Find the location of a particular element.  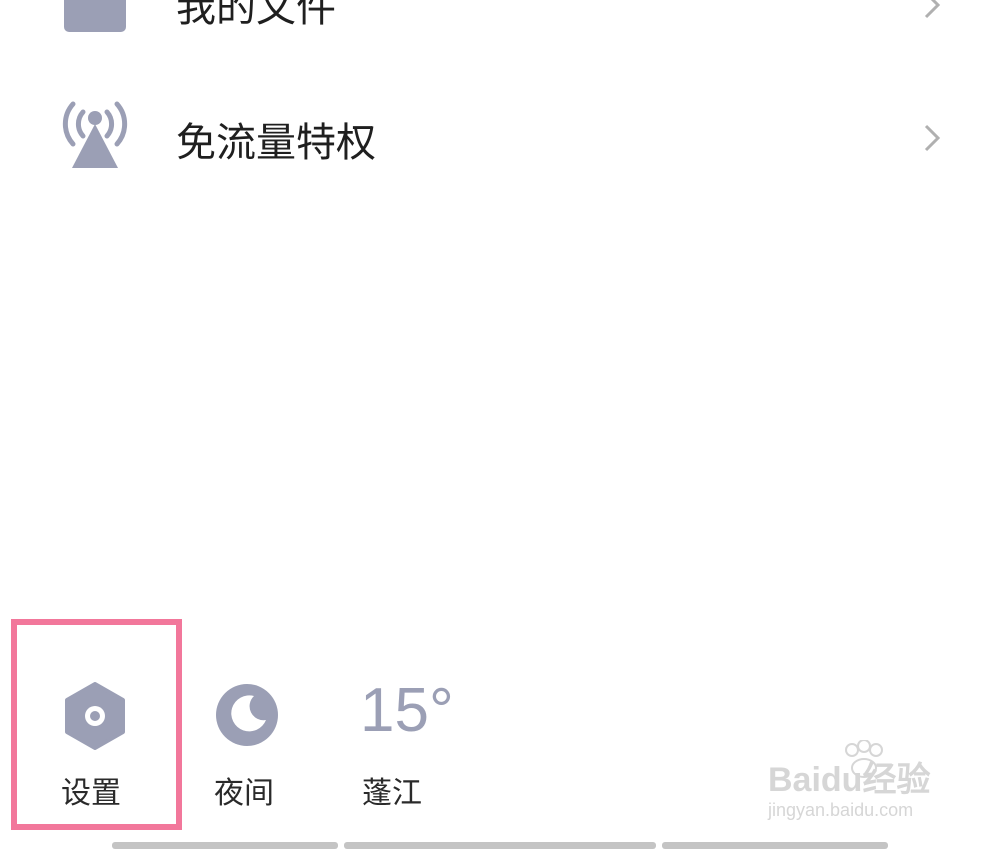

night-mode-label: 夜间 is located at coordinates (244, 793).